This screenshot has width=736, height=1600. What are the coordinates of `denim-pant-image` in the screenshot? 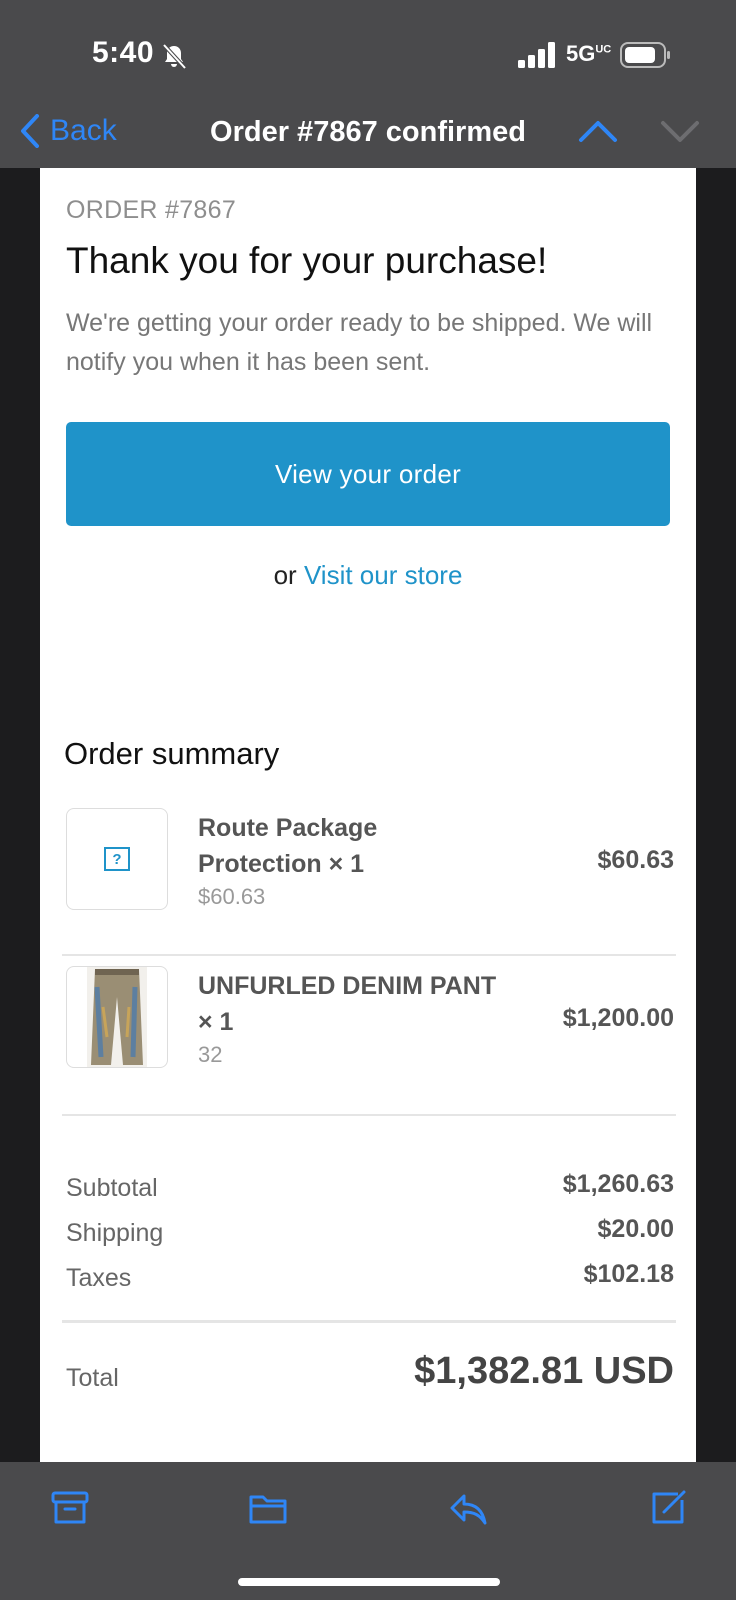 It's located at (117, 1017).